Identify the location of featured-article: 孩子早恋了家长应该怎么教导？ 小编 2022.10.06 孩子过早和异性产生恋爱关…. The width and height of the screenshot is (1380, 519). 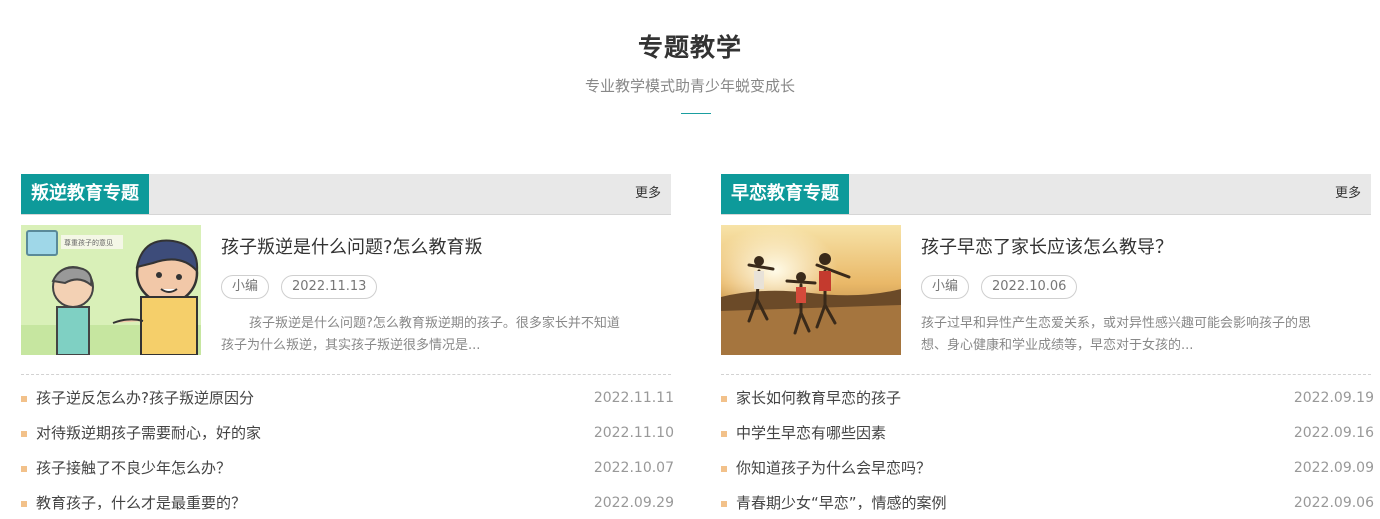
(1046, 295).